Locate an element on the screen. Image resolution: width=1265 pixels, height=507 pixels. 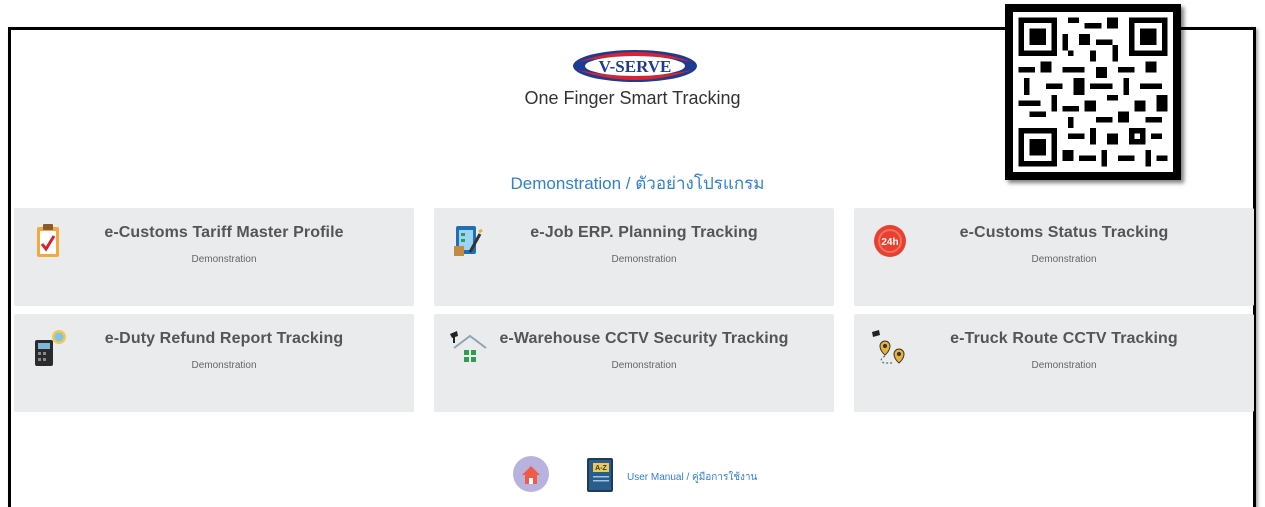
svg-text: A-Z is located at coordinates (601, 468).